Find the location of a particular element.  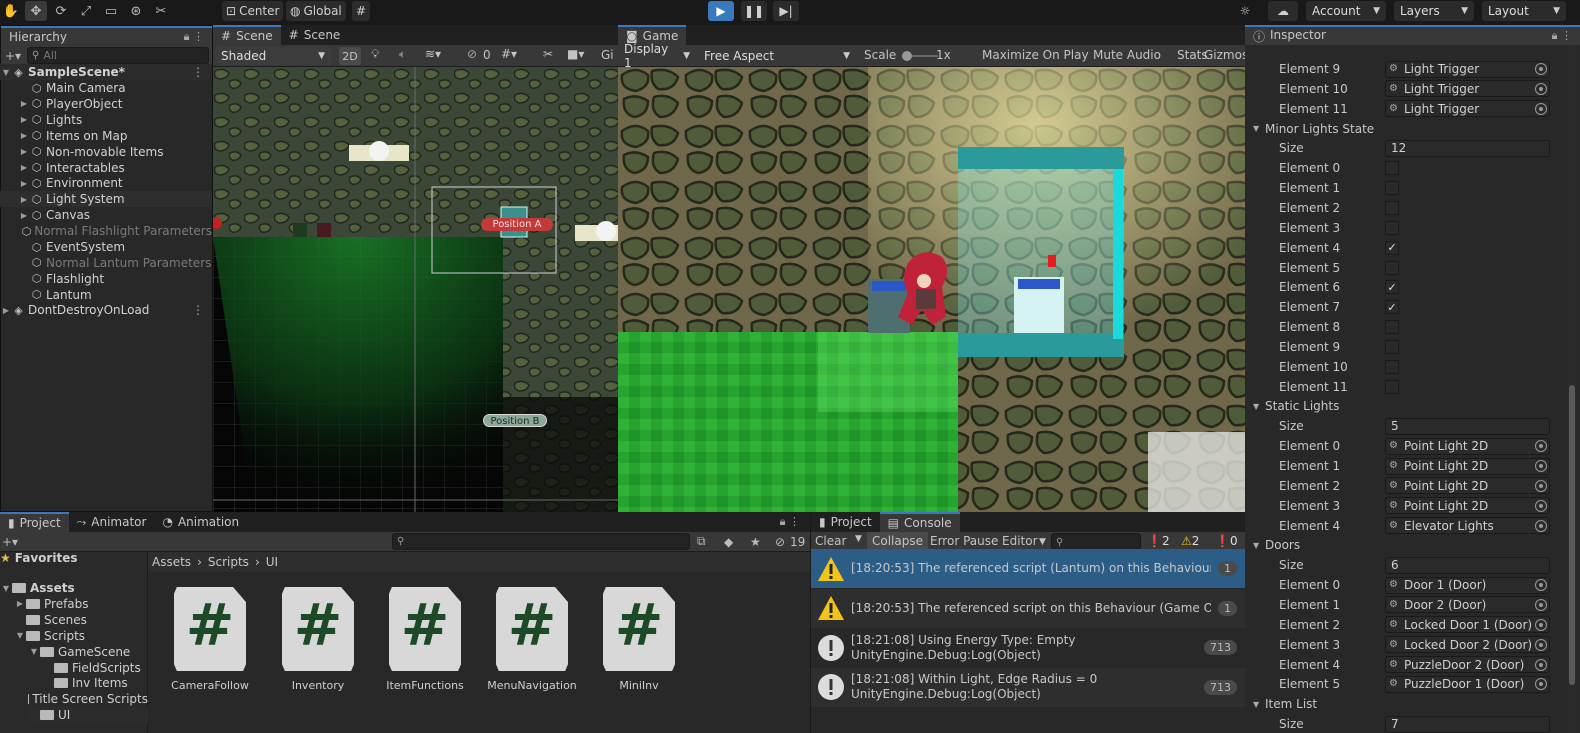

object-field: ⚙ Door 1 (Door) is located at coordinates (1467, 585).